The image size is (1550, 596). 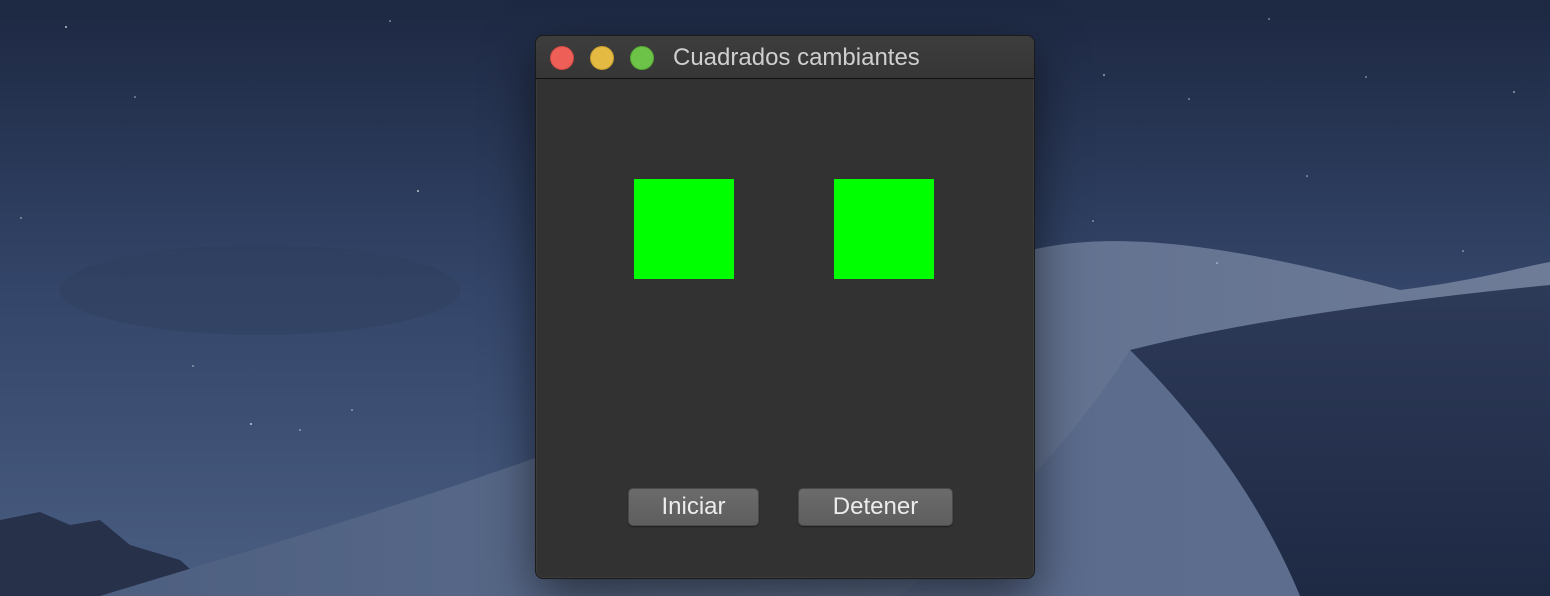 I want to click on stop-button: Detener, so click(x=875, y=507).